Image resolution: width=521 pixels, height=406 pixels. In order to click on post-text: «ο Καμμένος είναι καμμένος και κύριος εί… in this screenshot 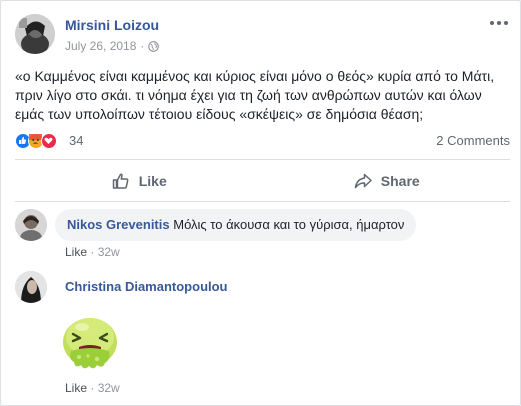, I will do `click(255, 95)`.